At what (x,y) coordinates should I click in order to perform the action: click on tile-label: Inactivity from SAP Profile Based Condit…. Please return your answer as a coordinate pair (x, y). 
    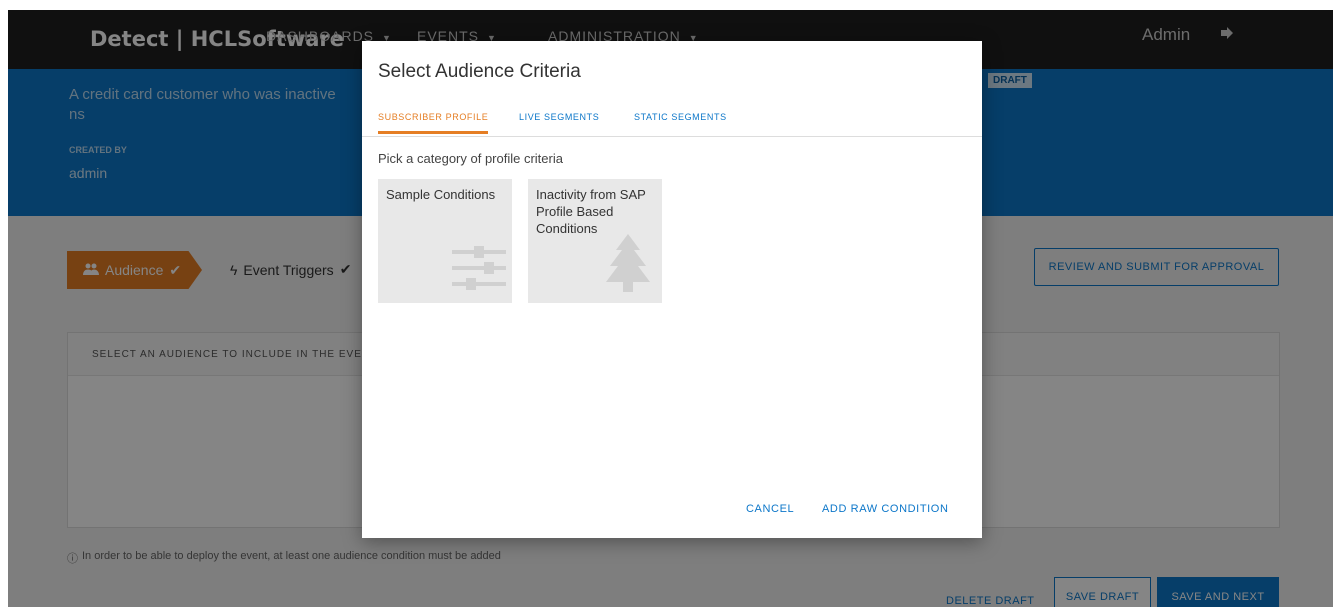
    Looking at the image, I should click on (591, 211).